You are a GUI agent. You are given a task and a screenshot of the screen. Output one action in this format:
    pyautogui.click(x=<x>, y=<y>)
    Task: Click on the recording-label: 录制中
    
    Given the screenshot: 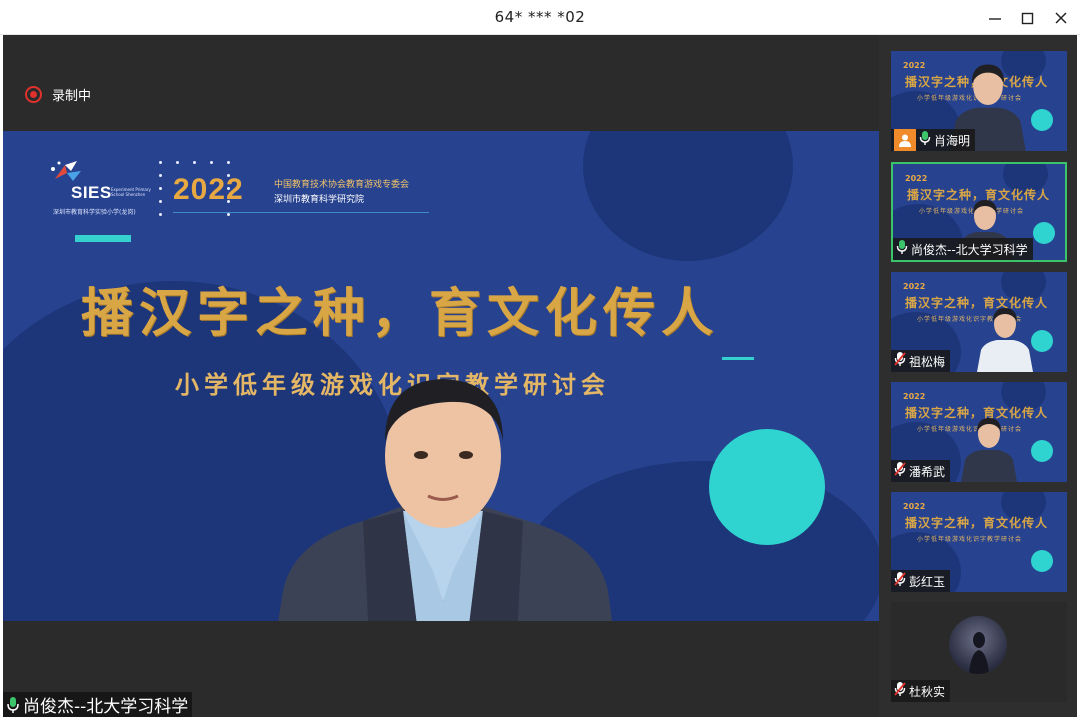 What is the action you would take?
    pyautogui.click(x=72, y=96)
    